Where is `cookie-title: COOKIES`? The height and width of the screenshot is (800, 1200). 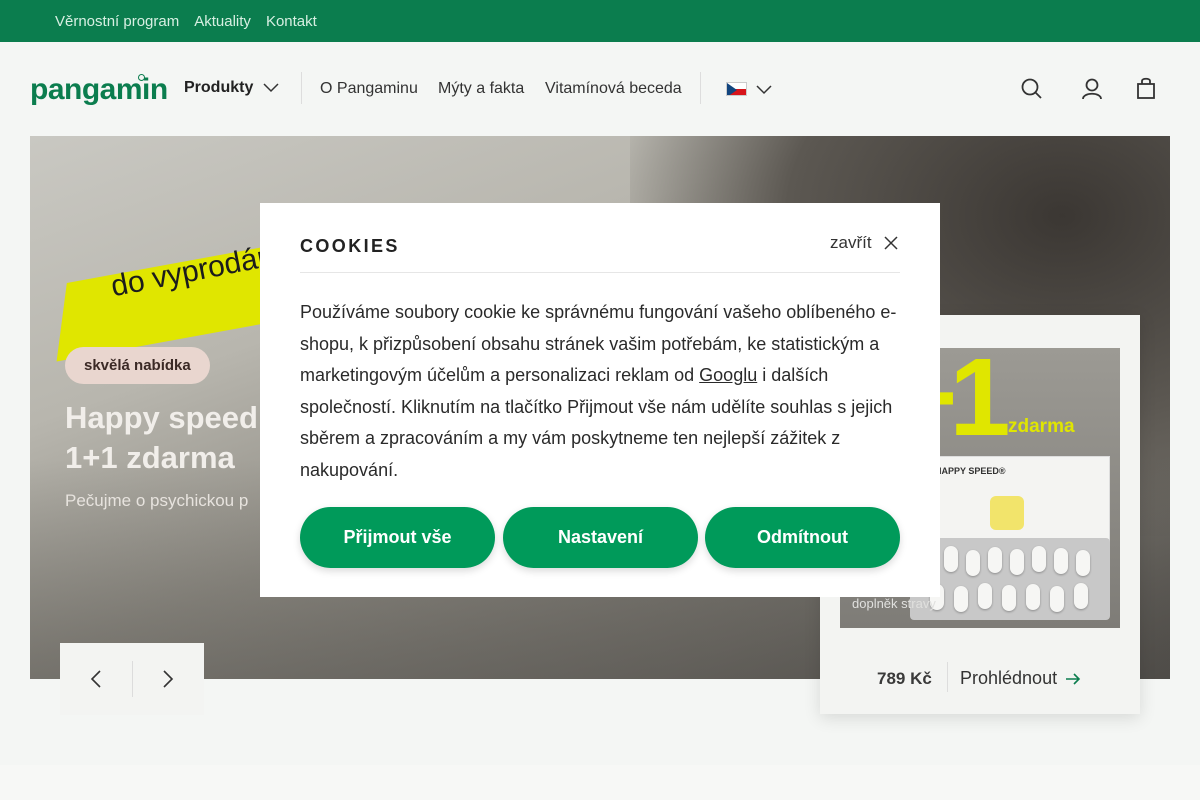
cookie-title: COOKIES is located at coordinates (350, 246).